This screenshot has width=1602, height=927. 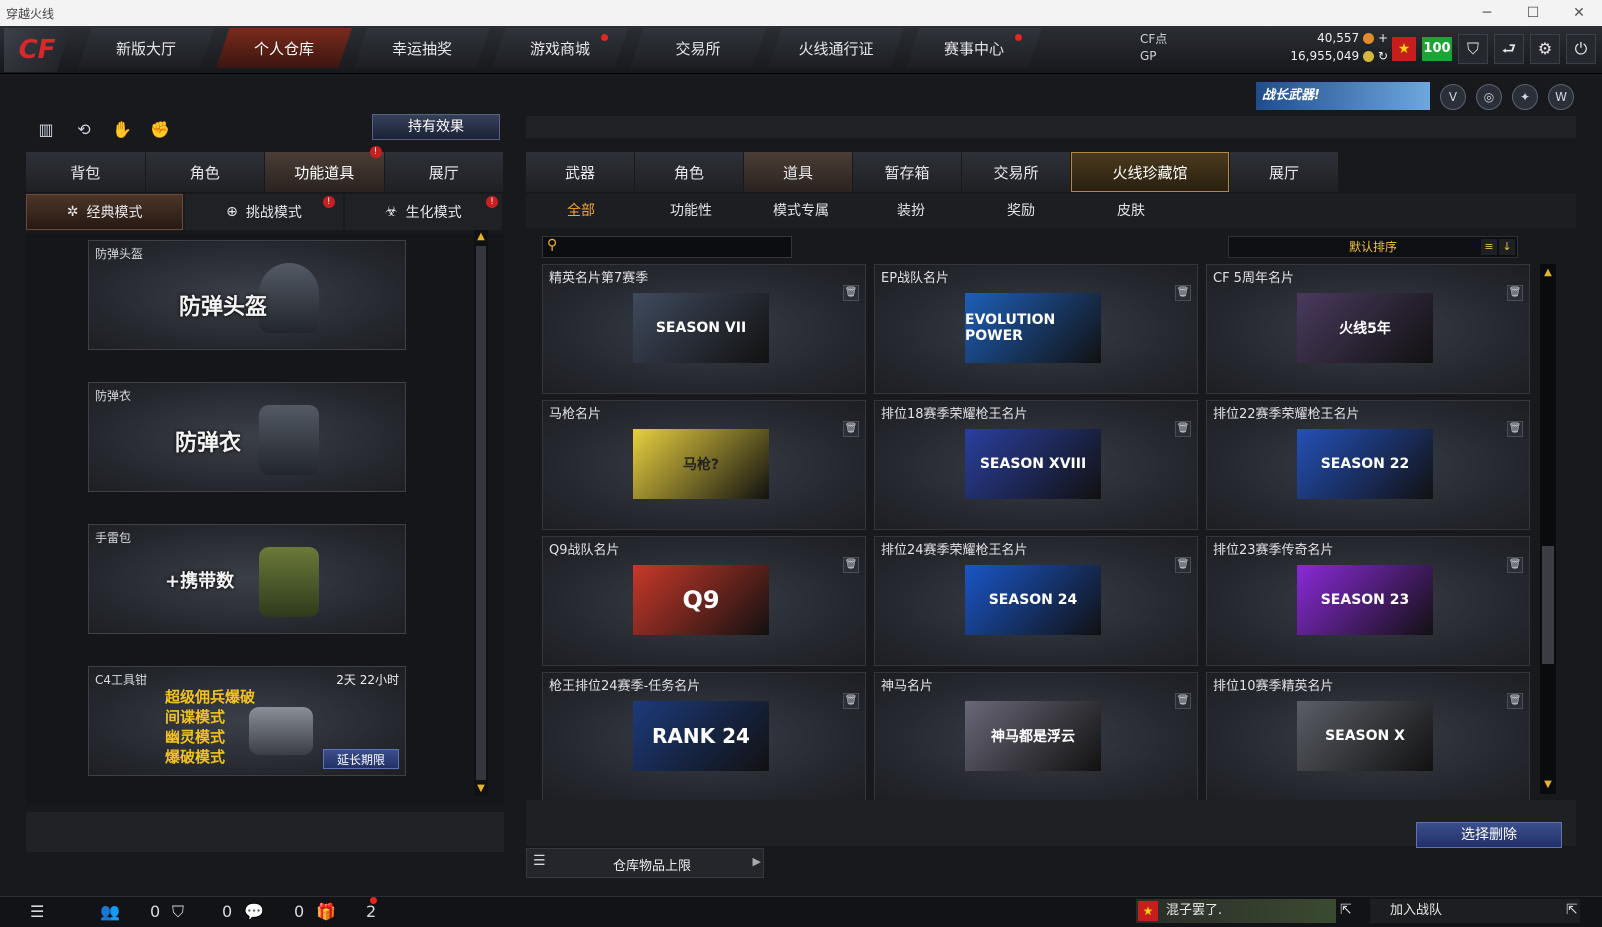 What do you see at coordinates (911, 211) in the screenshot?
I see `subtab-outfit: 装扮` at bounding box center [911, 211].